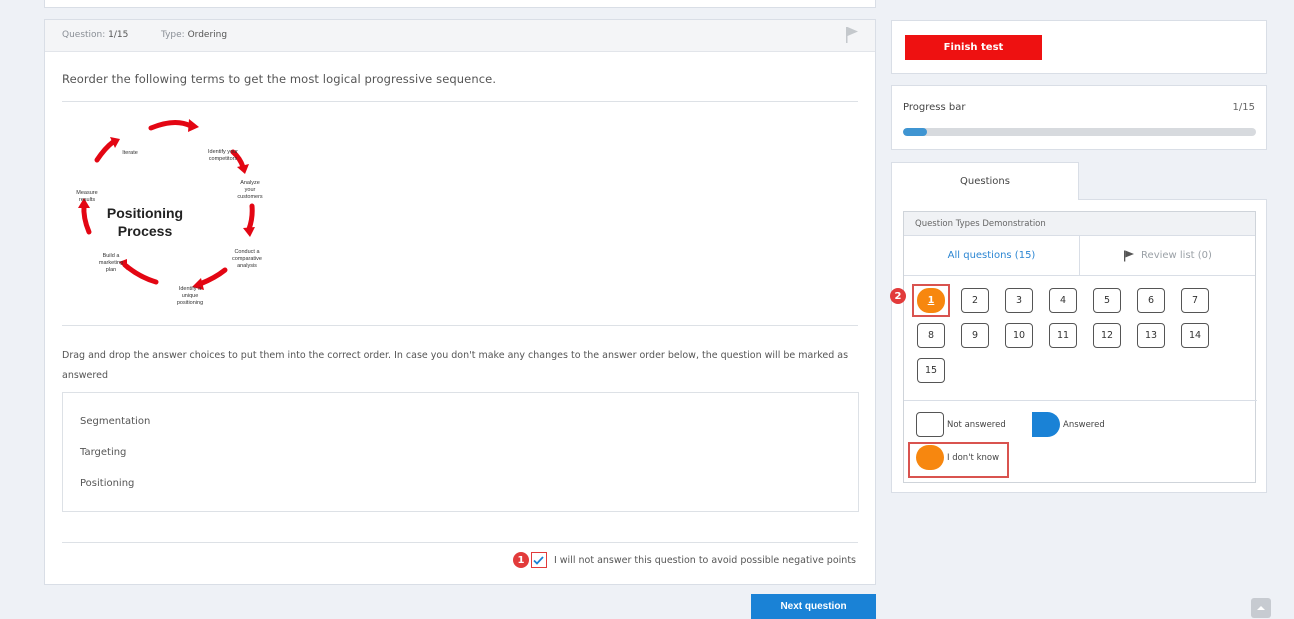 The width and height of the screenshot is (1294, 619). What do you see at coordinates (1063, 300) in the screenshot?
I see `question-nav-4: 4` at bounding box center [1063, 300].